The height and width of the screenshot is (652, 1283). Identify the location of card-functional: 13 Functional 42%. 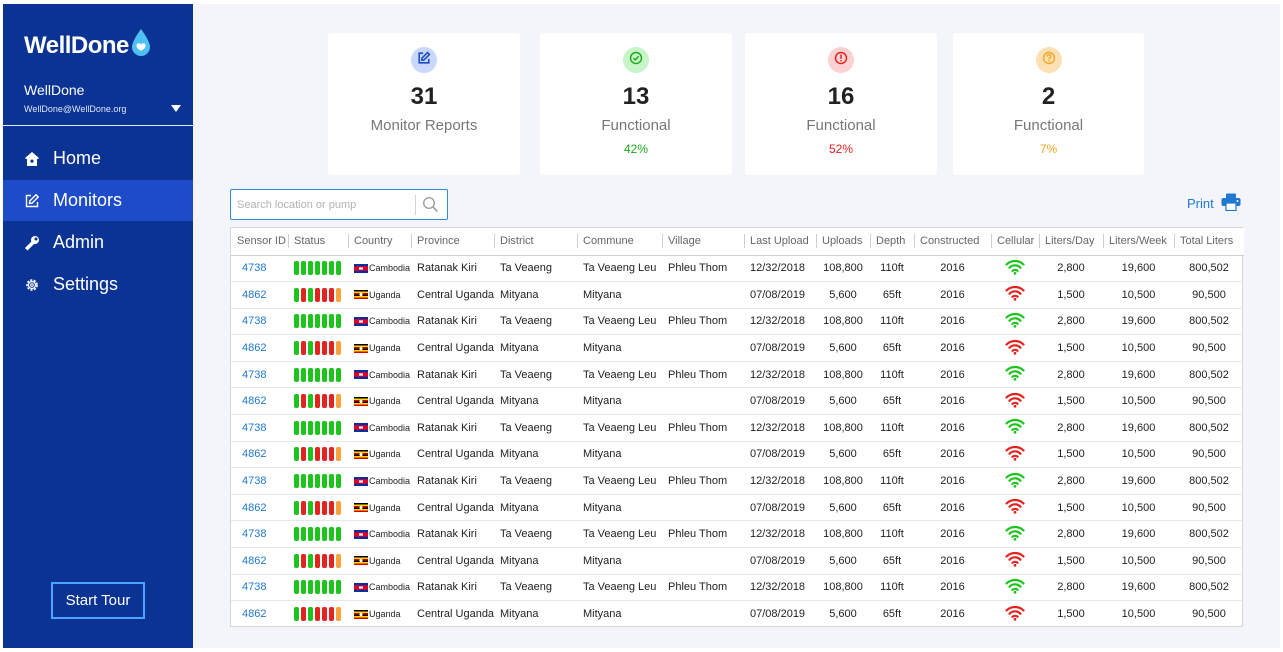
(636, 104).